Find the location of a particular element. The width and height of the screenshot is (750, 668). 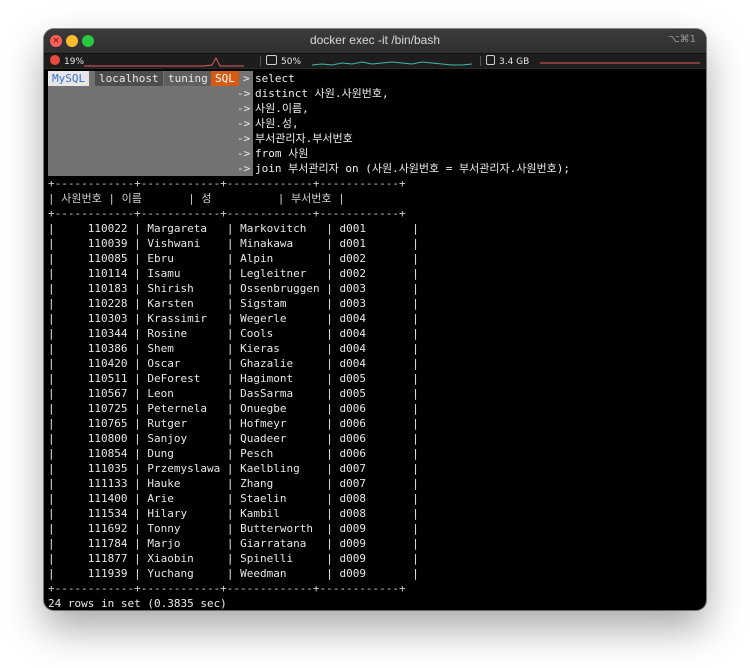

table-row: | 110567 | Leon | DasSarma | d005 | is located at coordinates (233, 393).